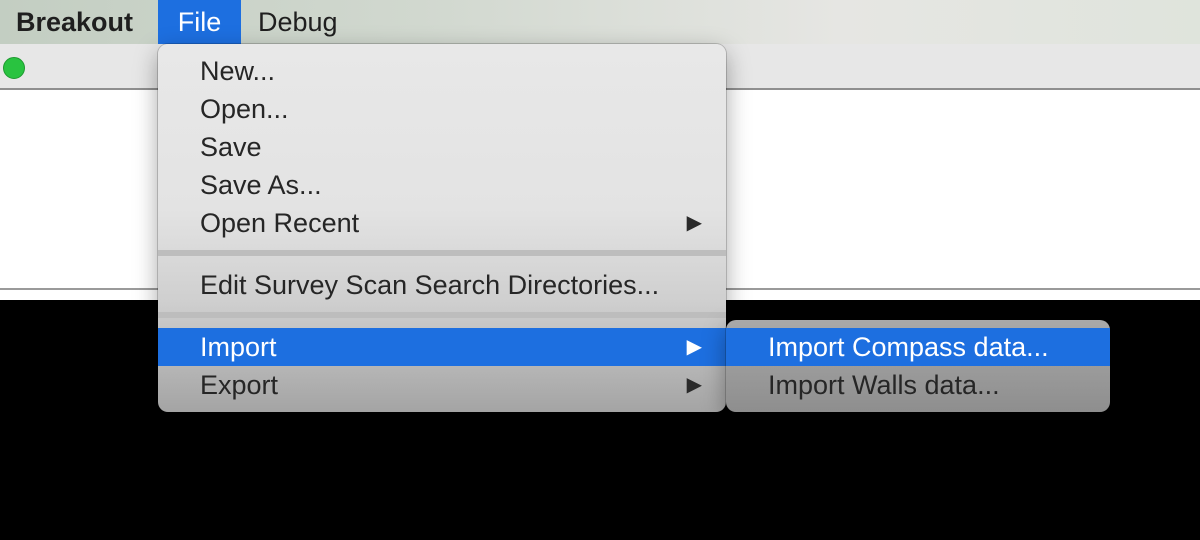 The height and width of the screenshot is (540, 1200). What do you see at coordinates (239, 385) in the screenshot?
I see `menu-item-label: Export` at bounding box center [239, 385].